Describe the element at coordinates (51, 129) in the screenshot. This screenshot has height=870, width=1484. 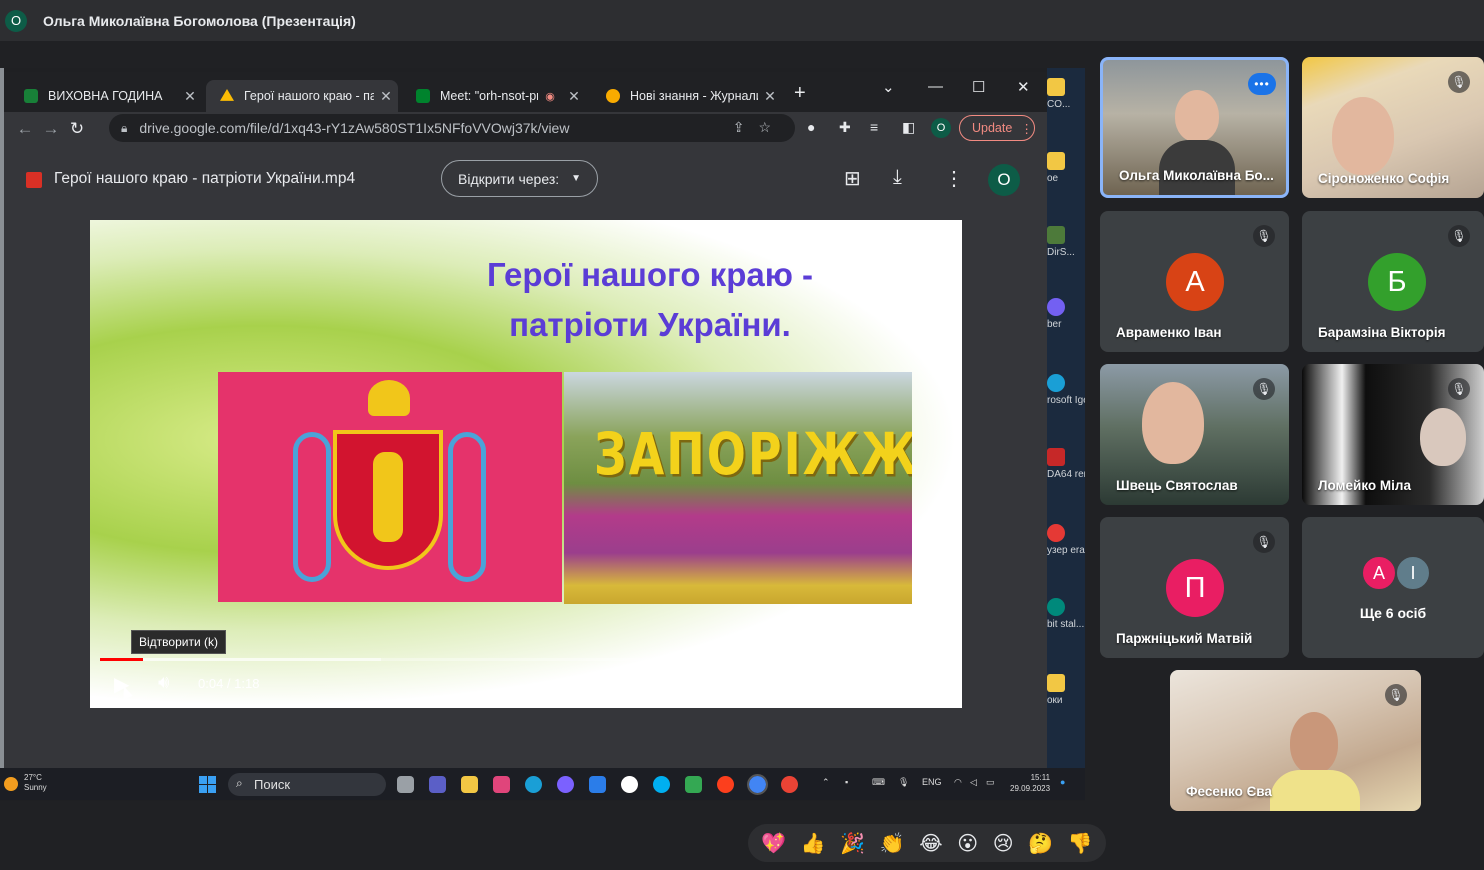
I see `forward-icon: →` at that location.